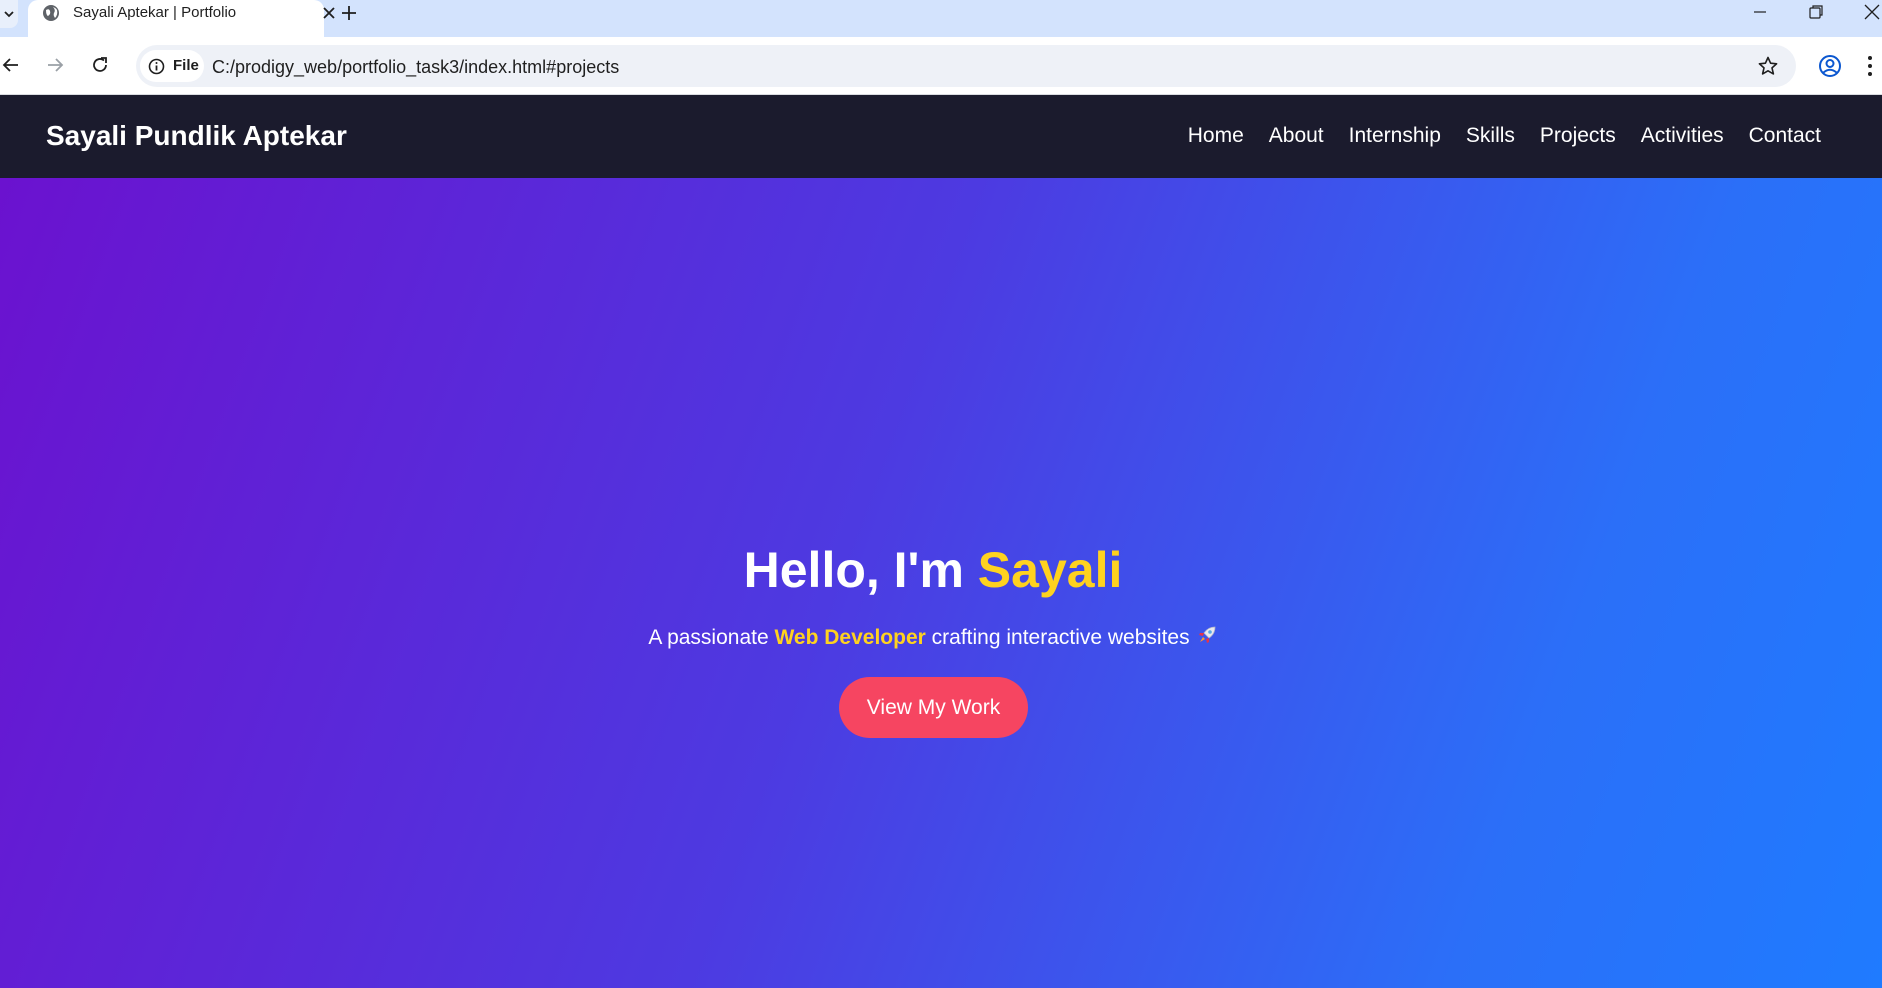  What do you see at coordinates (711, 637) in the screenshot?
I see `hero-sub-prefix: A passionate` at bounding box center [711, 637].